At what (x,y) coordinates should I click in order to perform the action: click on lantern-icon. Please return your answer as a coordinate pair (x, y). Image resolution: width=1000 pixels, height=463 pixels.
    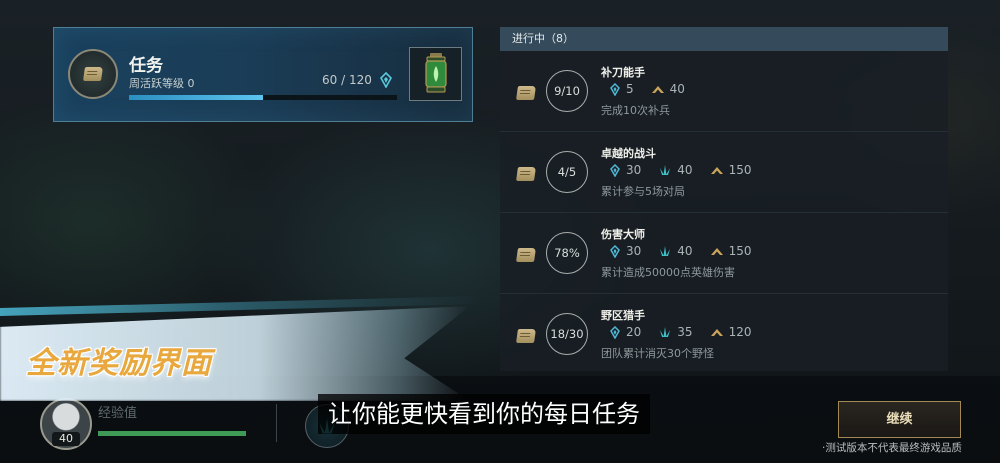
    Looking at the image, I should click on (435, 73).